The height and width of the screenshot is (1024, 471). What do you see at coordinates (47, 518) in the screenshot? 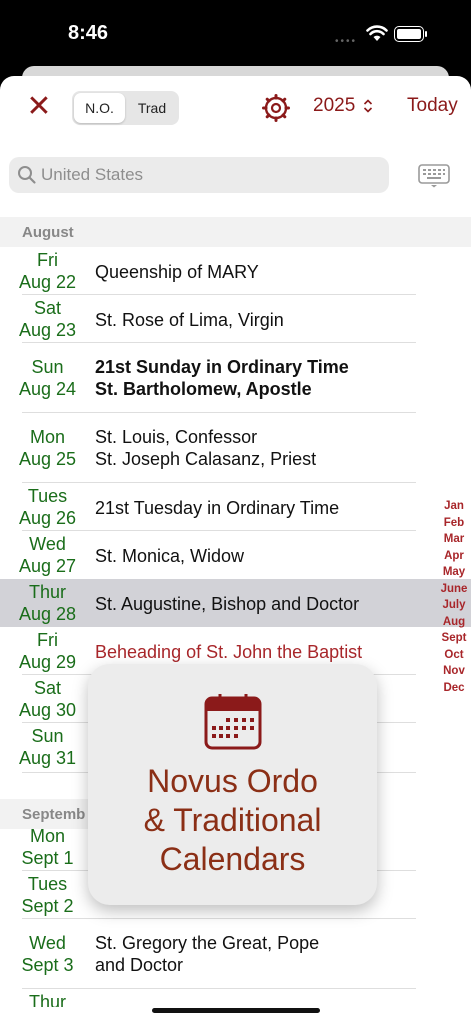
I see `row-day-date: Aug 26` at bounding box center [47, 518].